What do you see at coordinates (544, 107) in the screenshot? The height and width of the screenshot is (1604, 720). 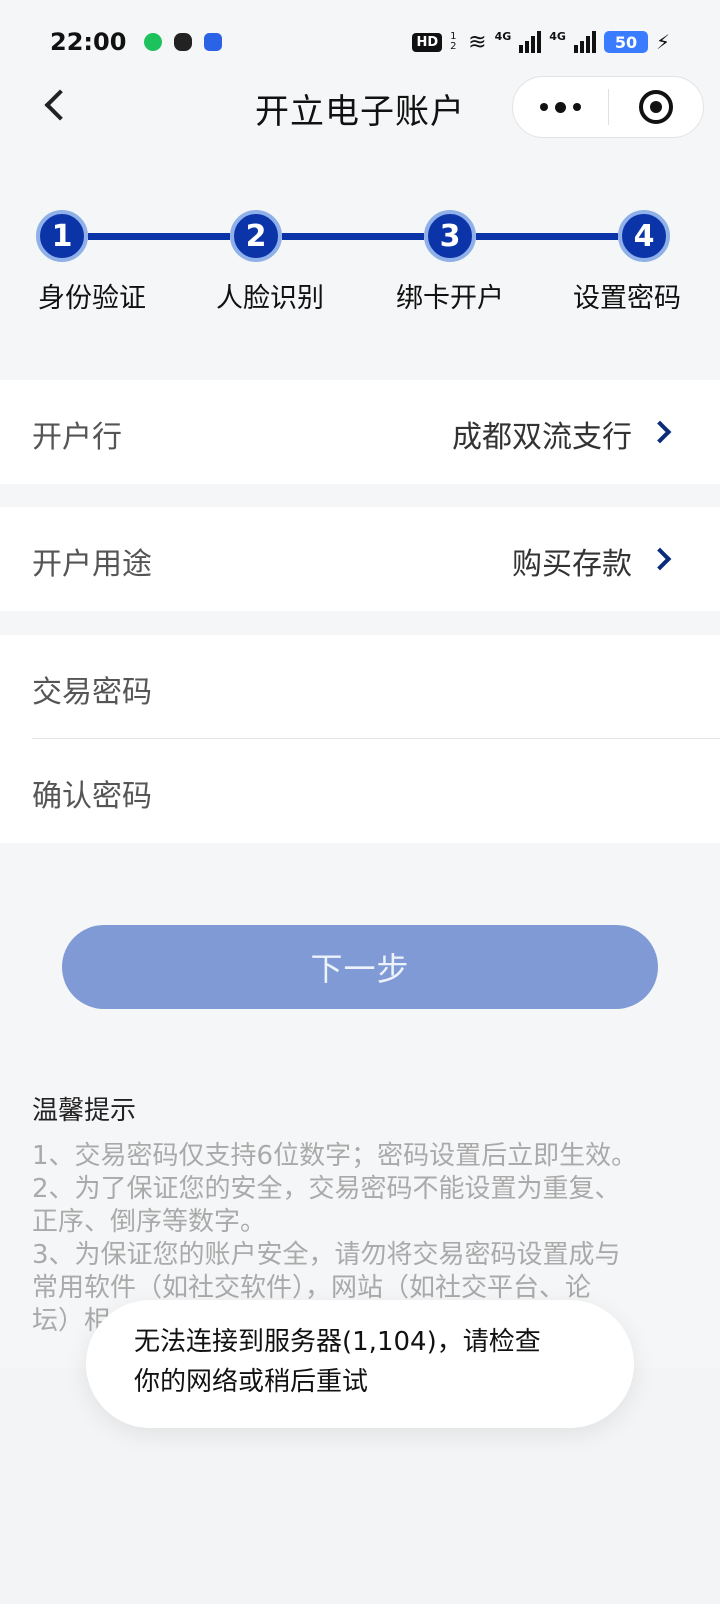 I see `more-dots-icon` at bounding box center [544, 107].